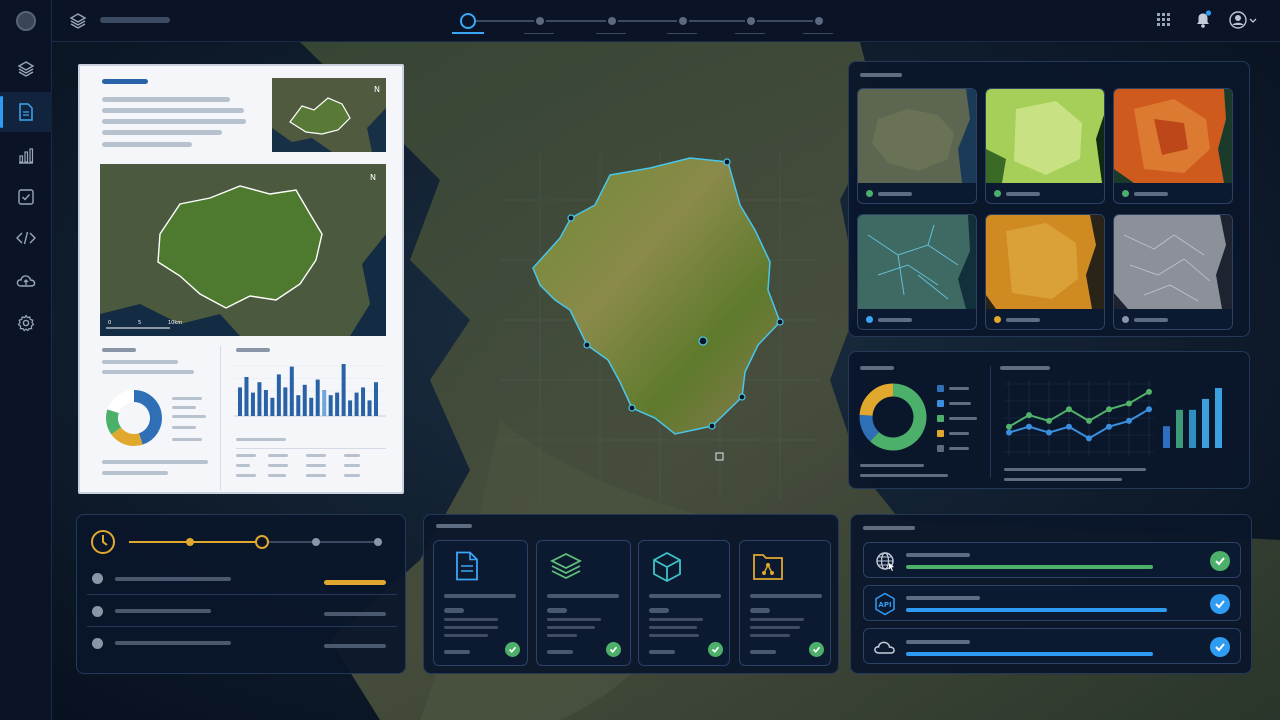 The width and height of the screenshot is (1280, 720). I want to click on deliverable-card-grid, so click(632, 603).